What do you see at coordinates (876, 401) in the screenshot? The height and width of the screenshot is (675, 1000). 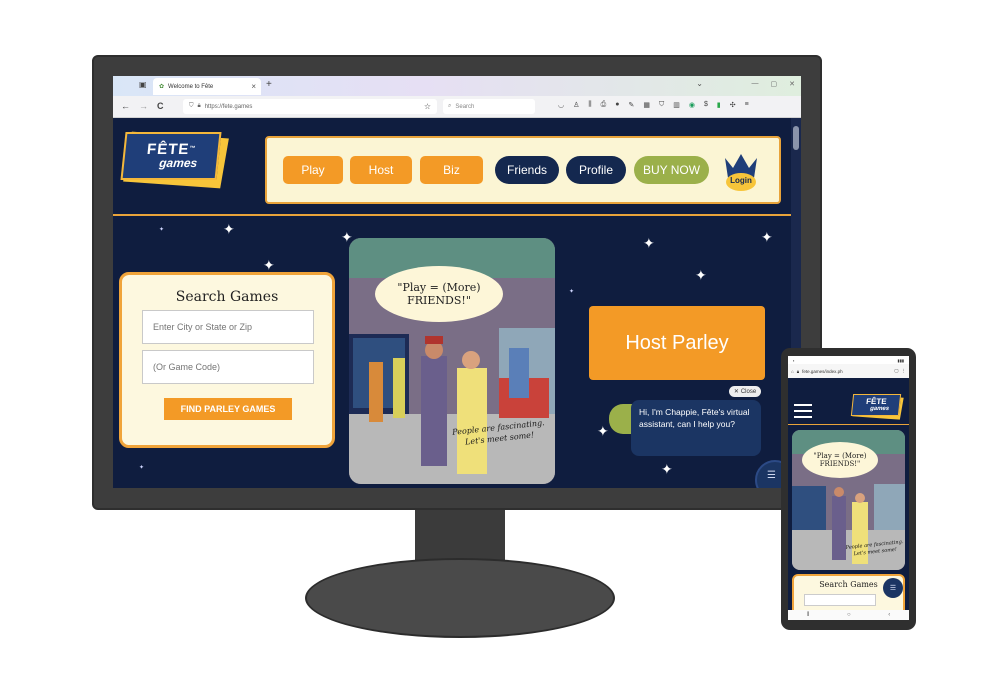 I see `phone-logo-word: FÊTE` at bounding box center [876, 401].